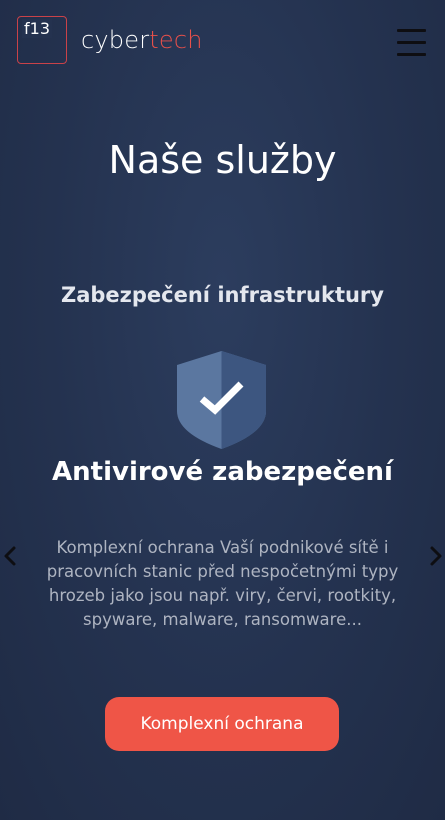 The image size is (445, 820). What do you see at coordinates (115, 40) in the screenshot?
I see `logo-word-cyber: cyber` at bounding box center [115, 40].